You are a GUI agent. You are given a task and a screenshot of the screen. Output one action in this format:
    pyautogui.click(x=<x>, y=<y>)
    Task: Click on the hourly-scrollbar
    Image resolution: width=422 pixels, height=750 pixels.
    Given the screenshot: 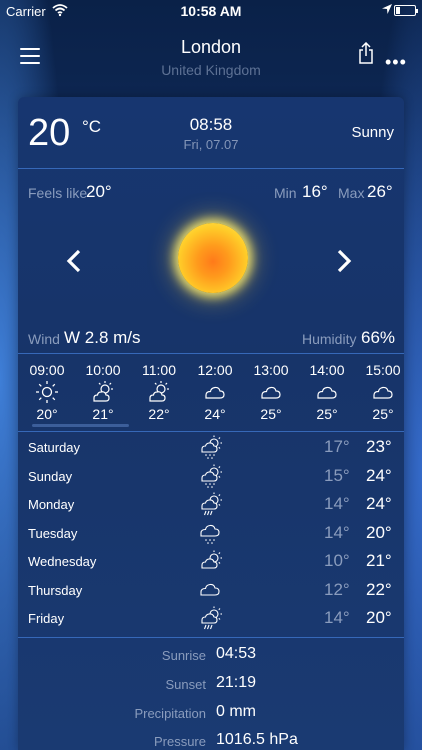 What is the action you would take?
    pyautogui.click(x=80, y=425)
    